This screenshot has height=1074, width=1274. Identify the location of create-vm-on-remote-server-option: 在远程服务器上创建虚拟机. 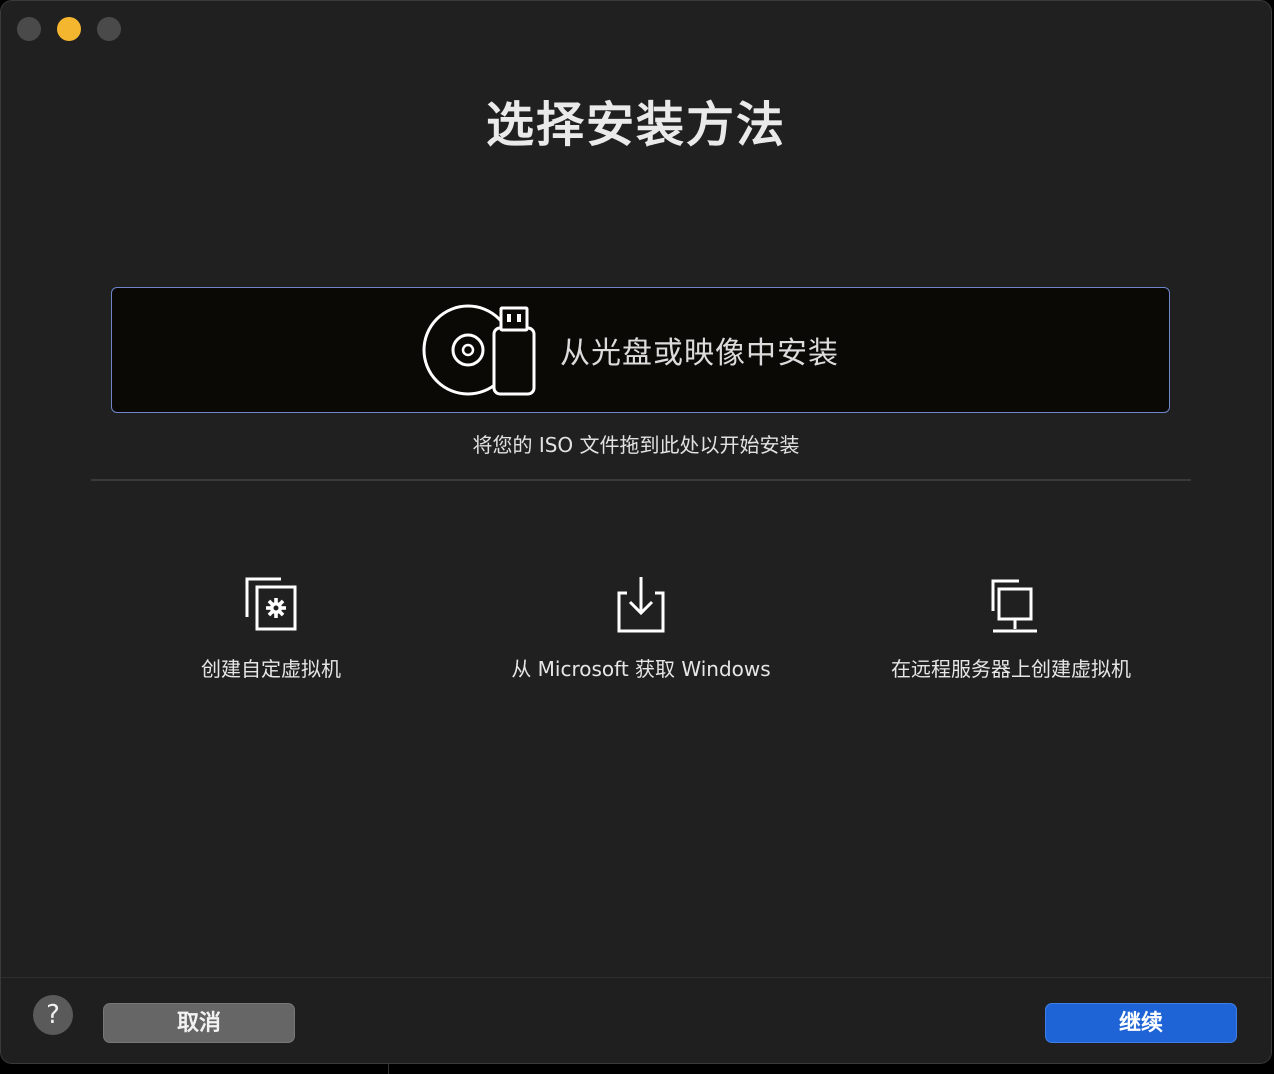
(1011, 627).